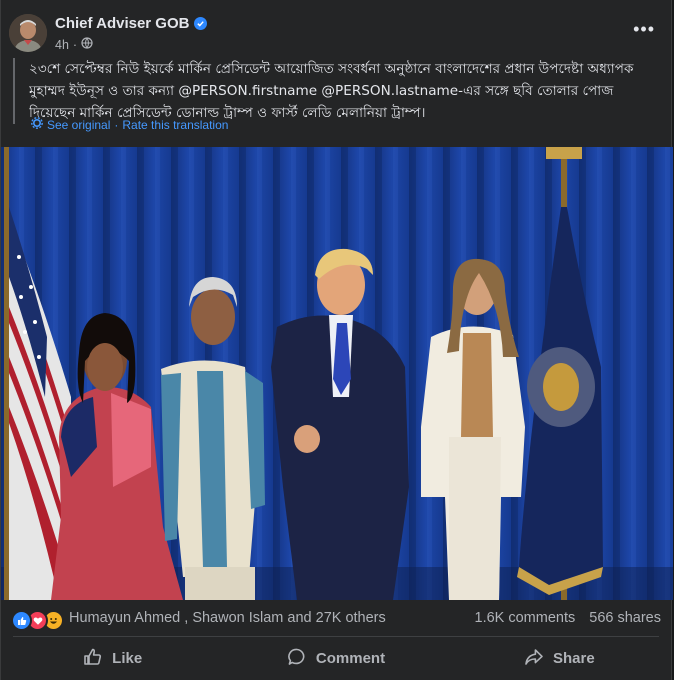 Image resolution: width=674 pixels, height=680 pixels. Describe the element at coordinates (78, 125) in the screenshot. I see `see-original-link: See original` at that location.